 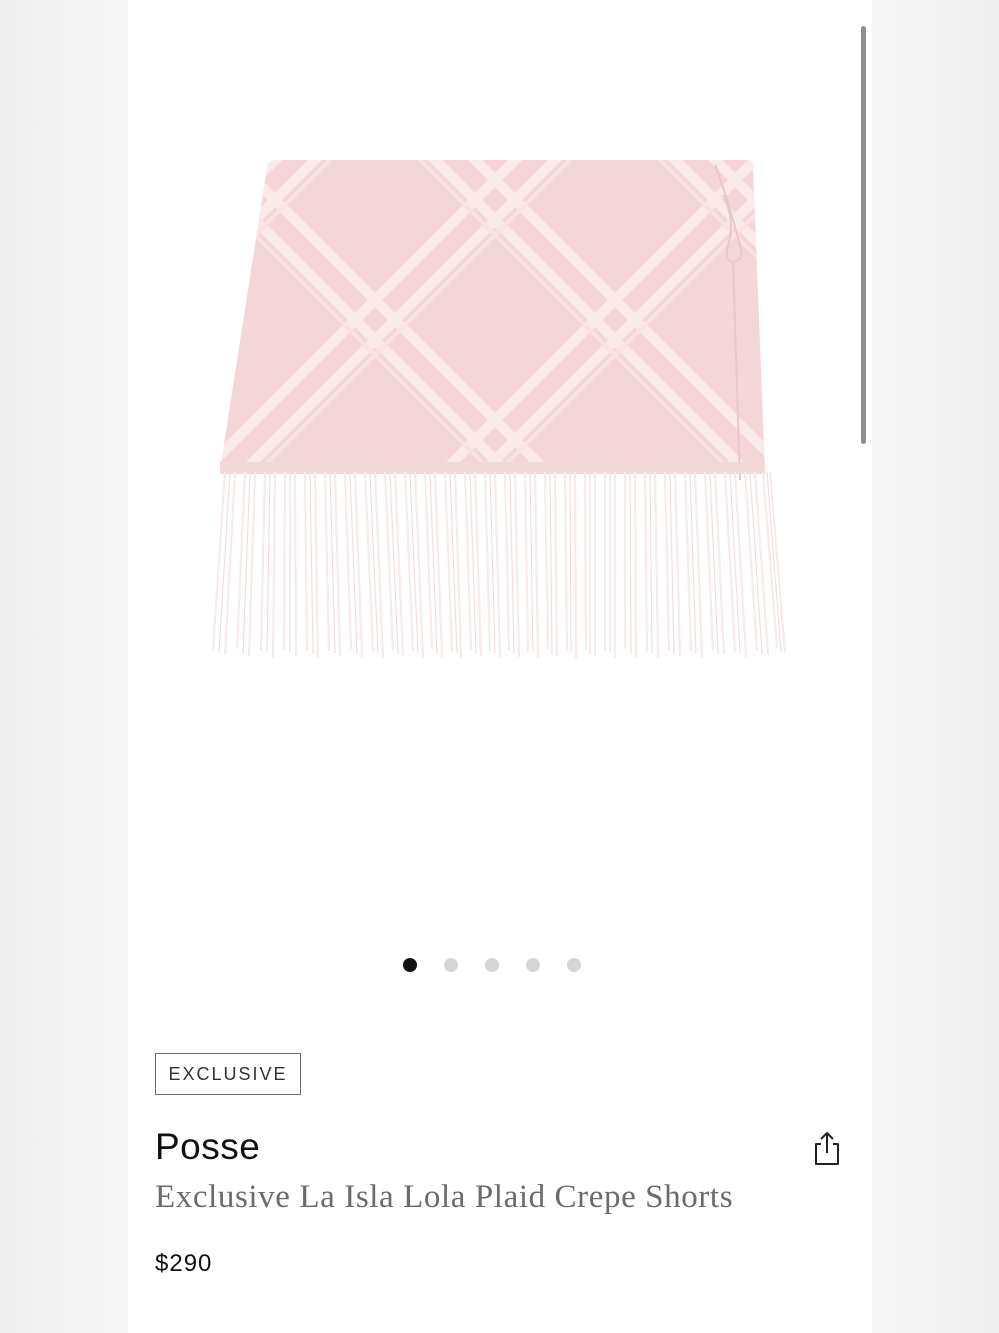 I want to click on scrollbar, so click(x=863, y=235).